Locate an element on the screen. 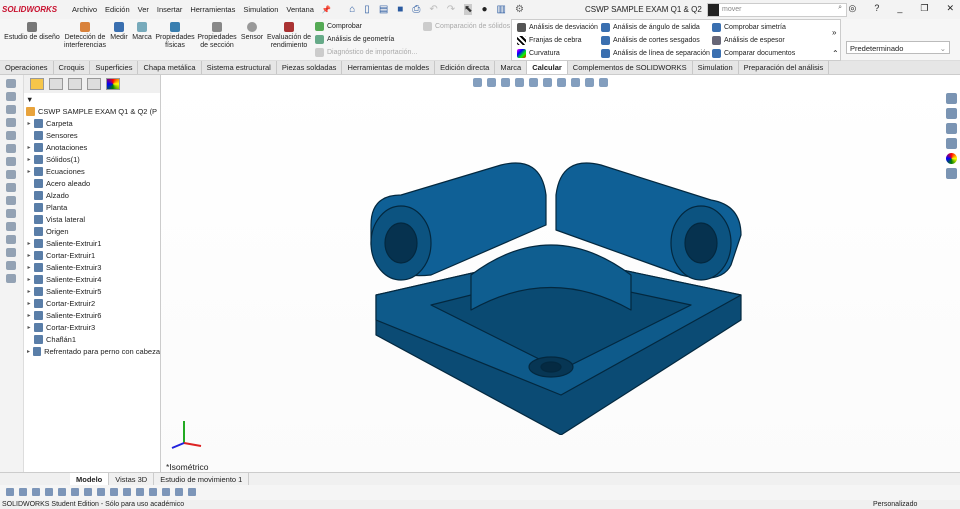  undercut-analysis-button: Análisis de cortes sesgados is located at coordinates (650, 40).